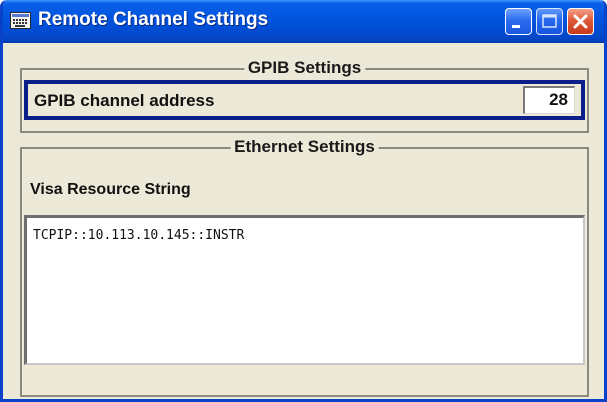 This screenshot has width=607, height=402. I want to click on minimize-button, so click(518, 21).